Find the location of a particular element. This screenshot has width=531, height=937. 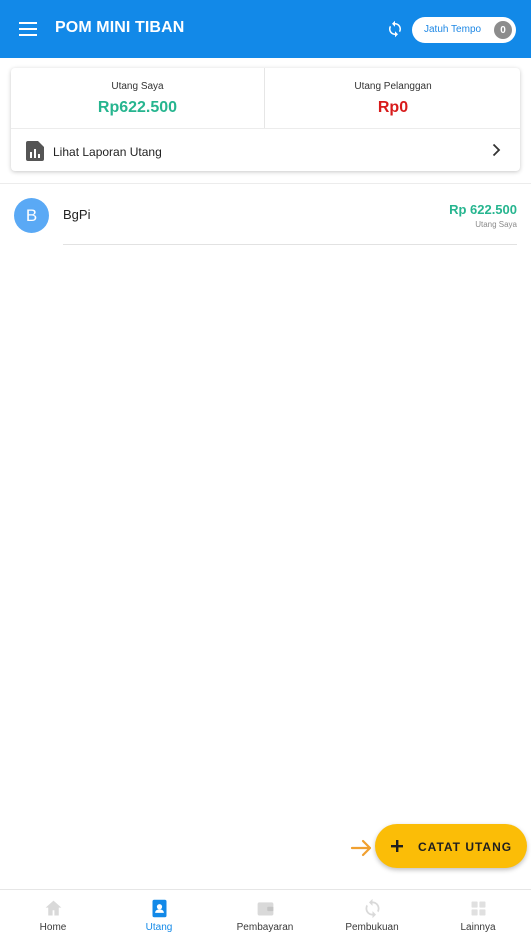

nav-item-utang: Utang is located at coordinates (159, 913).